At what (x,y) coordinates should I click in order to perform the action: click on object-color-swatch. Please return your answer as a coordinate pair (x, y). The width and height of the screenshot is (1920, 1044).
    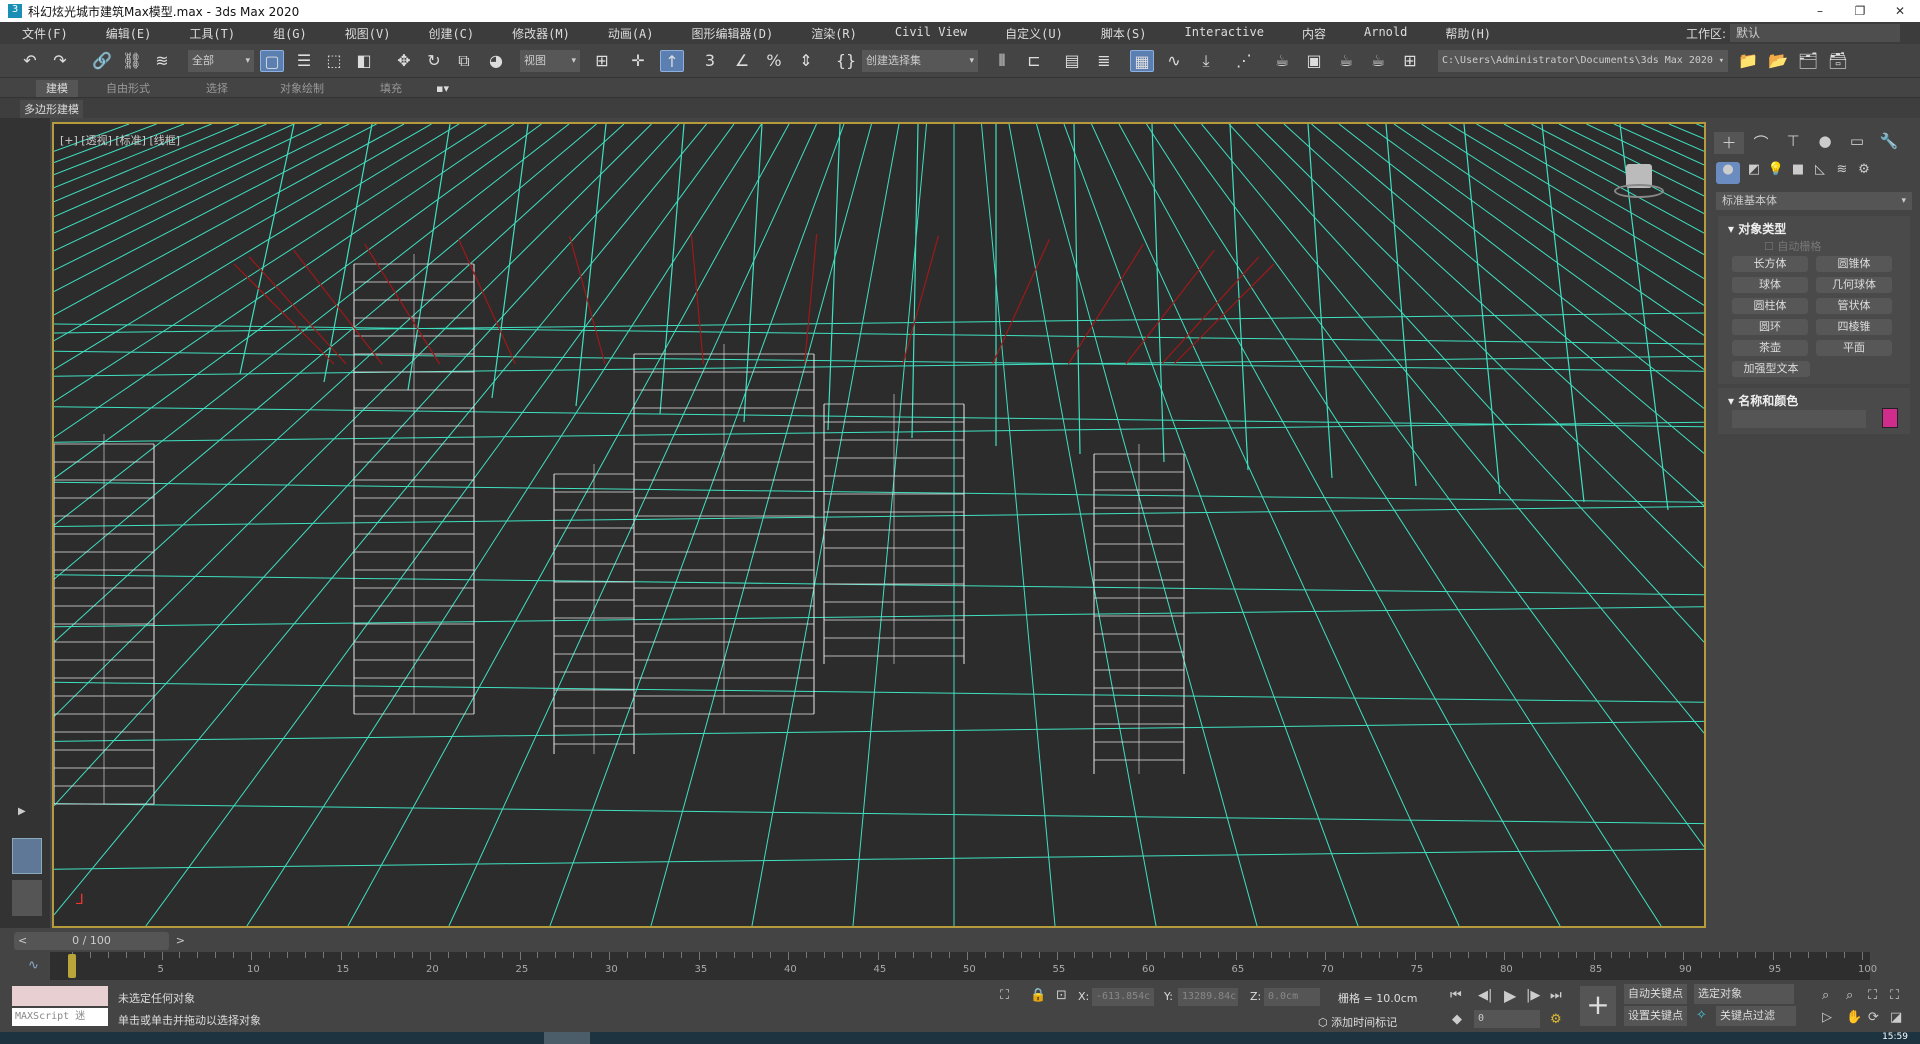
    Looking at the image, I should click on (1890, 418).